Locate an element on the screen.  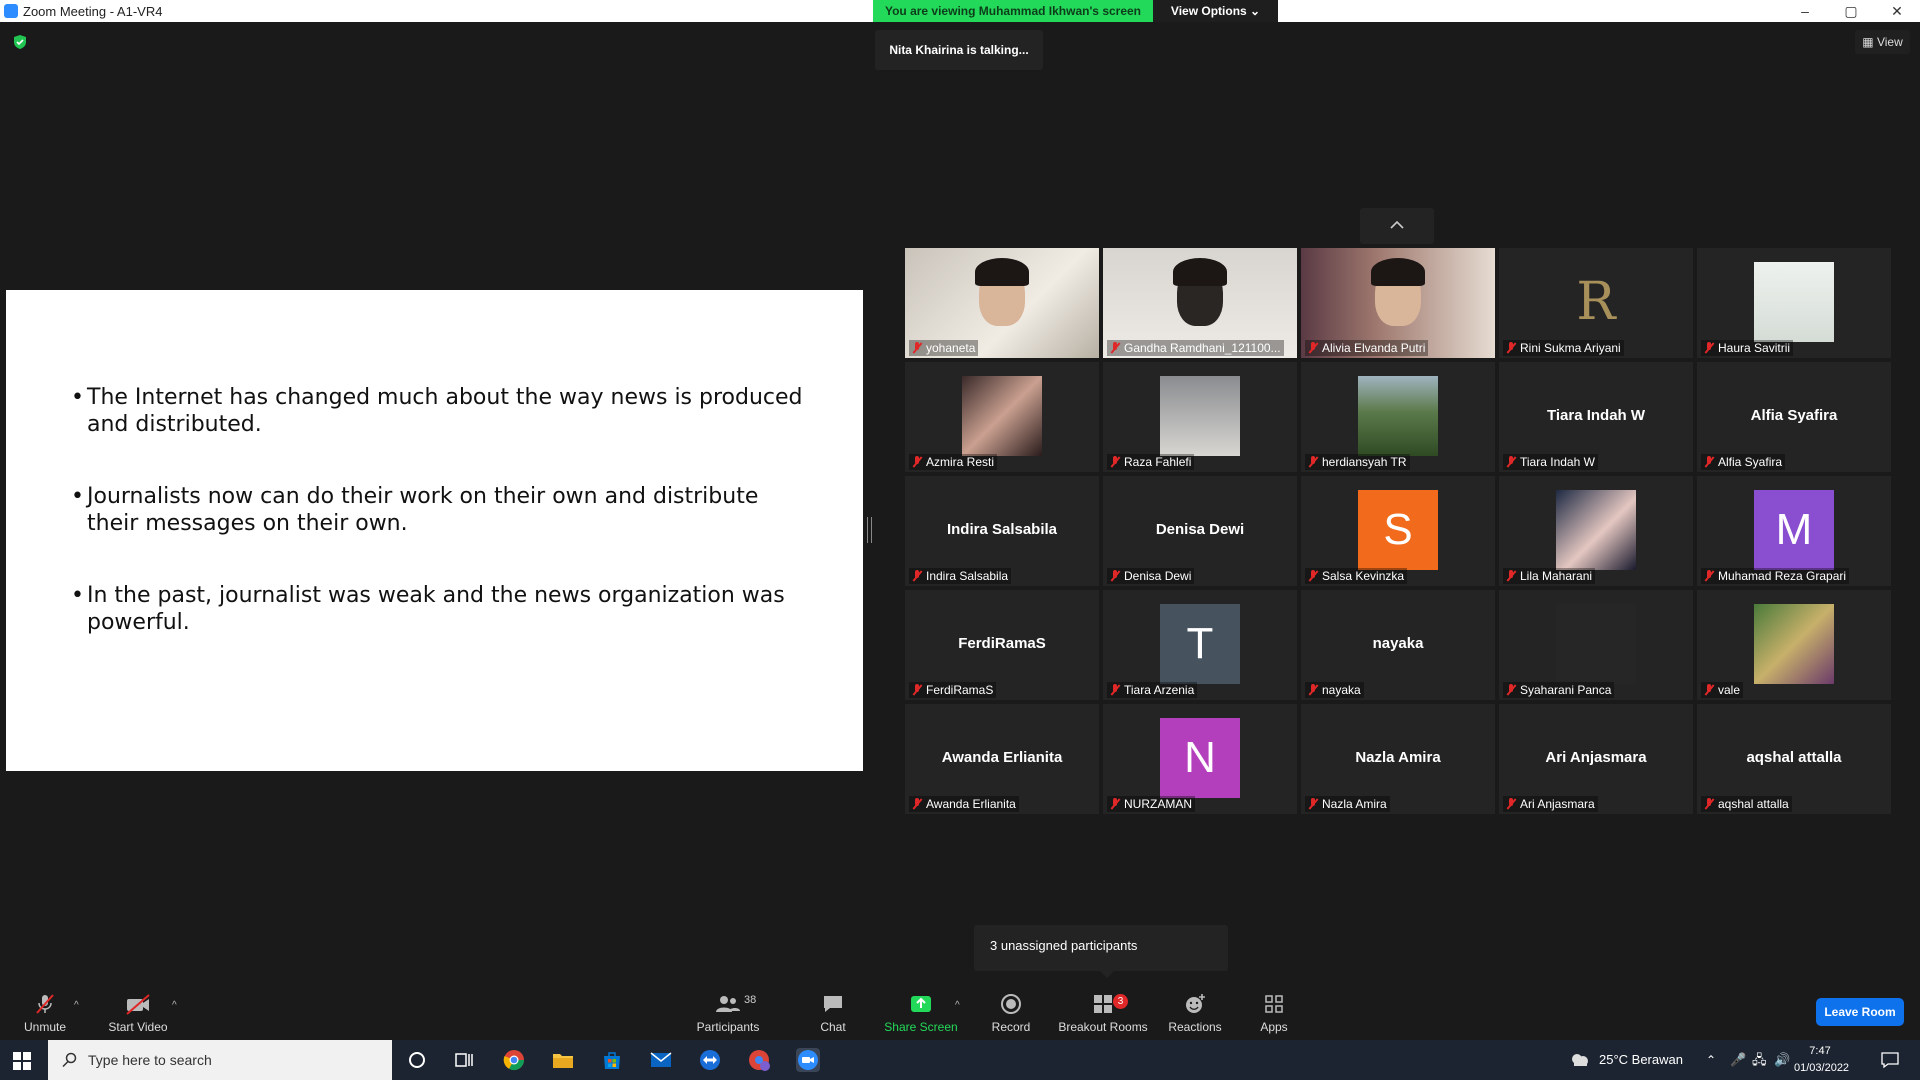
mail-icon is located at coordinates (661, 1060).